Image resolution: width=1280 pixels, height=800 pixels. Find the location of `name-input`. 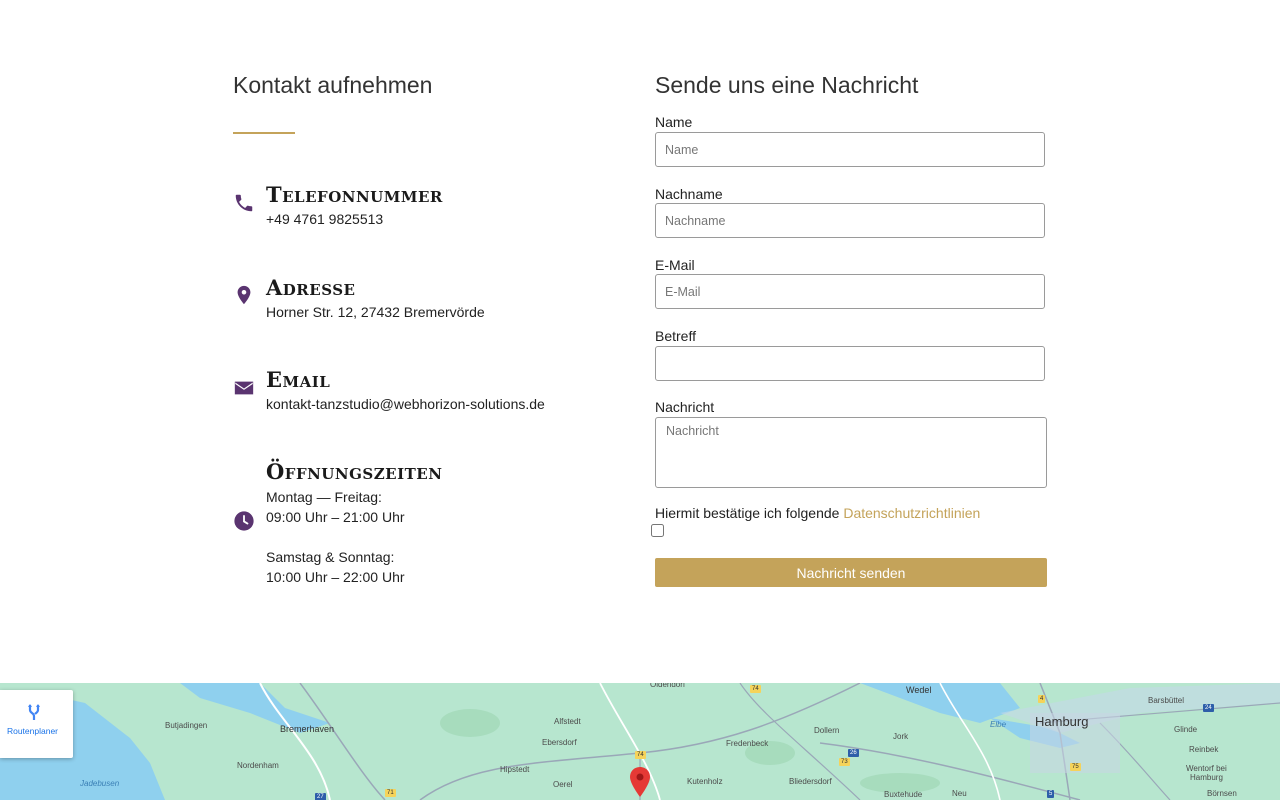

name-input is located at coordinates (850, 149).